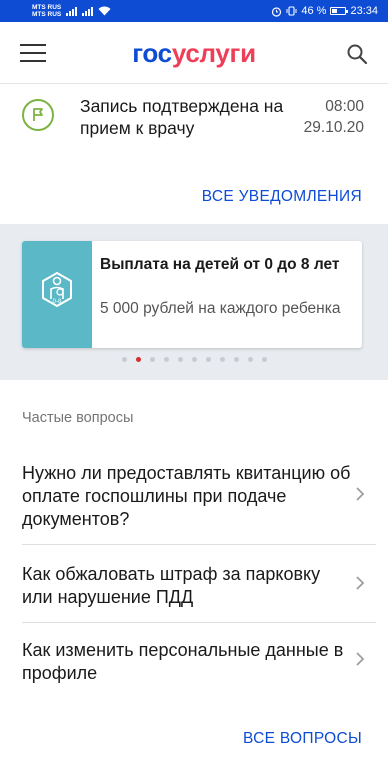 Image resolution: width=388 pixels, height=772 pixels. What do you see at coordinates (291, 11) in the screenshot?
I see `vibrate-icon` at bounding box center [291, 11].